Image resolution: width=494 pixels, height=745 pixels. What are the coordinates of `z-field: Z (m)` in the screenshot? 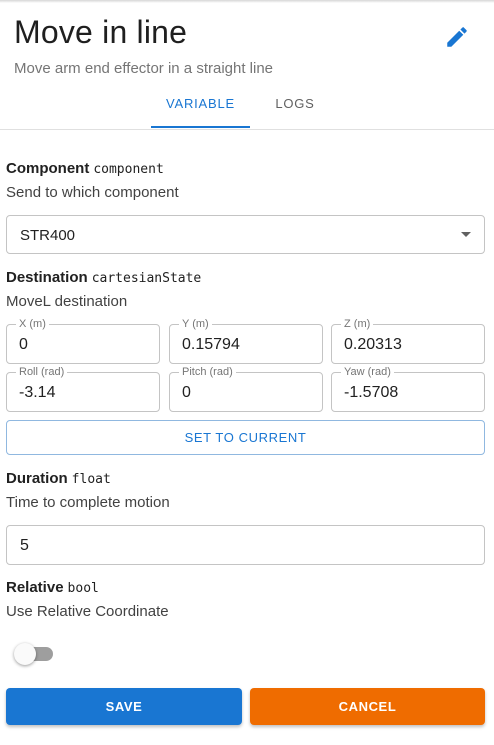 It's located at (408, 340).